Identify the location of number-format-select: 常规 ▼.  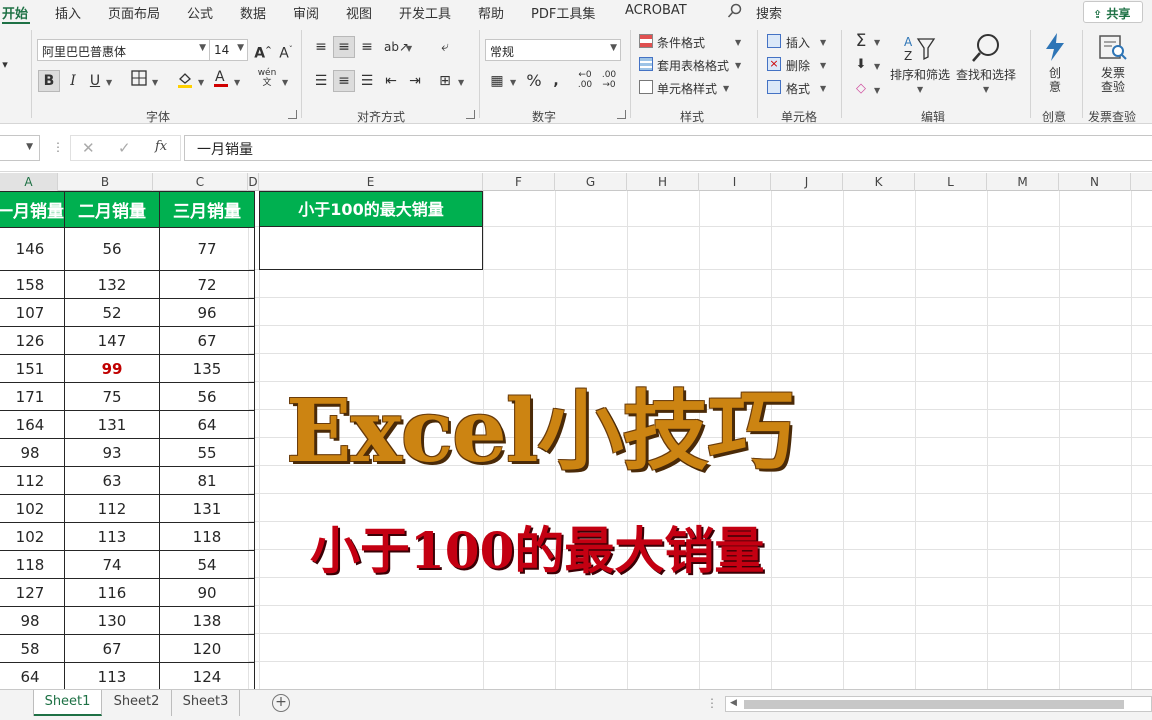
(553, 50).